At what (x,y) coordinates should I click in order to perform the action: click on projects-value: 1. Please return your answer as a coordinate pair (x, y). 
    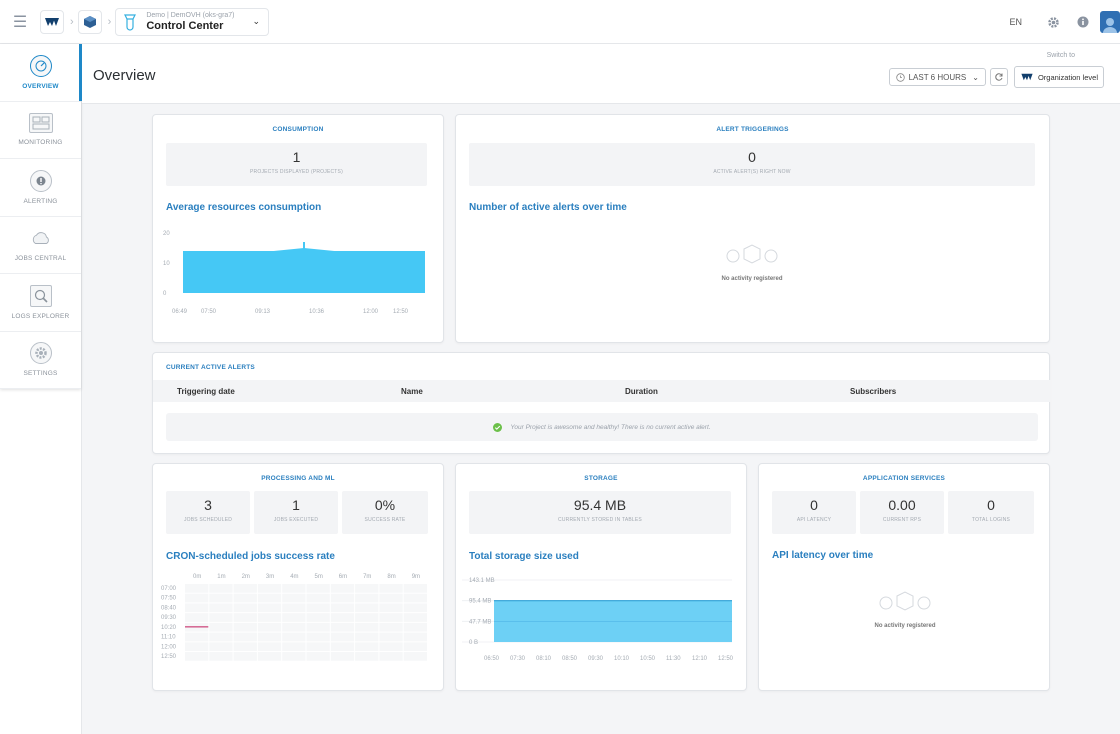
    Looking at the image, I should click on (296, 157).